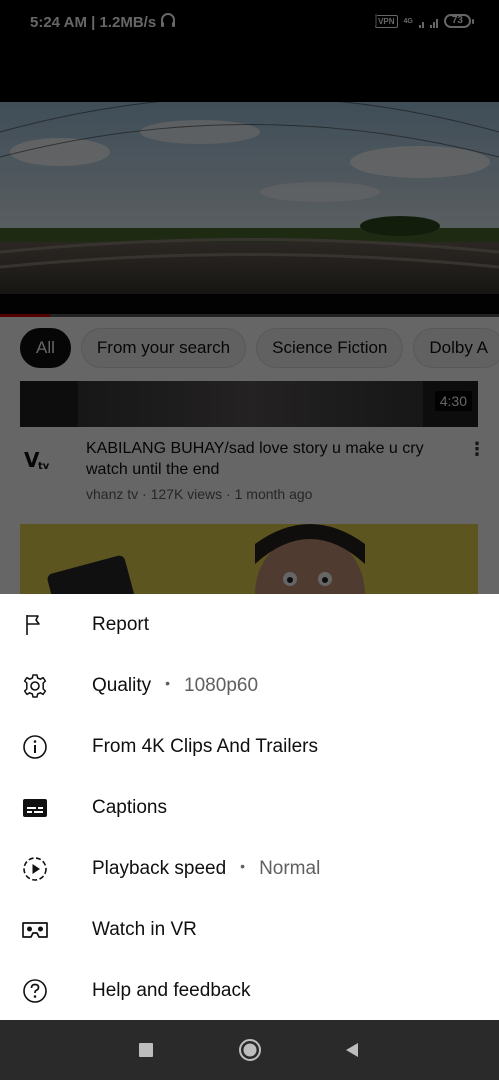 This screenshot has height=1080, width=499. I want to click on filter-chip: Dolby A, so click(456, 348).